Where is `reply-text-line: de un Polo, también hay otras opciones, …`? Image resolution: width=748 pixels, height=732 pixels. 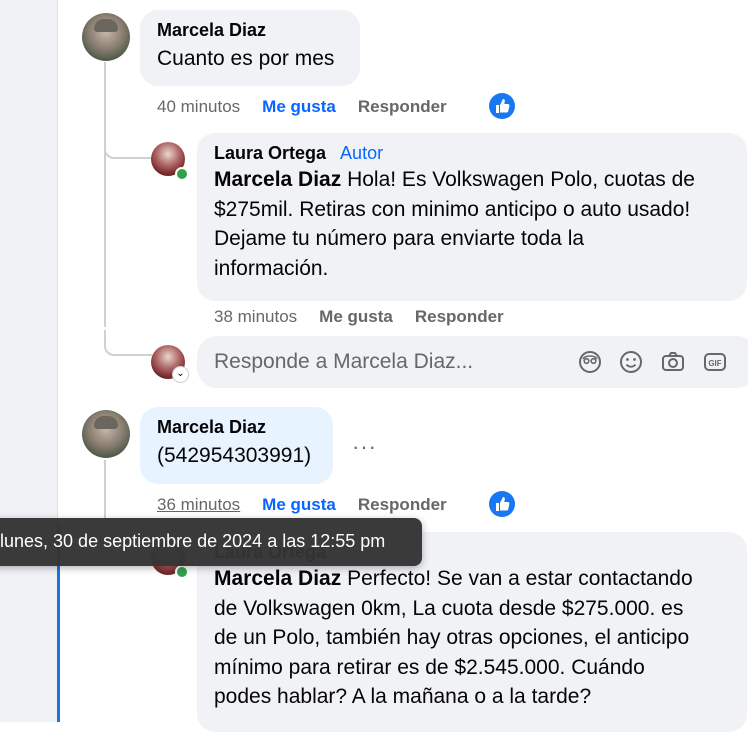 reply-text-line: de un Polo, también hay otras opciones, … is located at coordinates (452, 637).